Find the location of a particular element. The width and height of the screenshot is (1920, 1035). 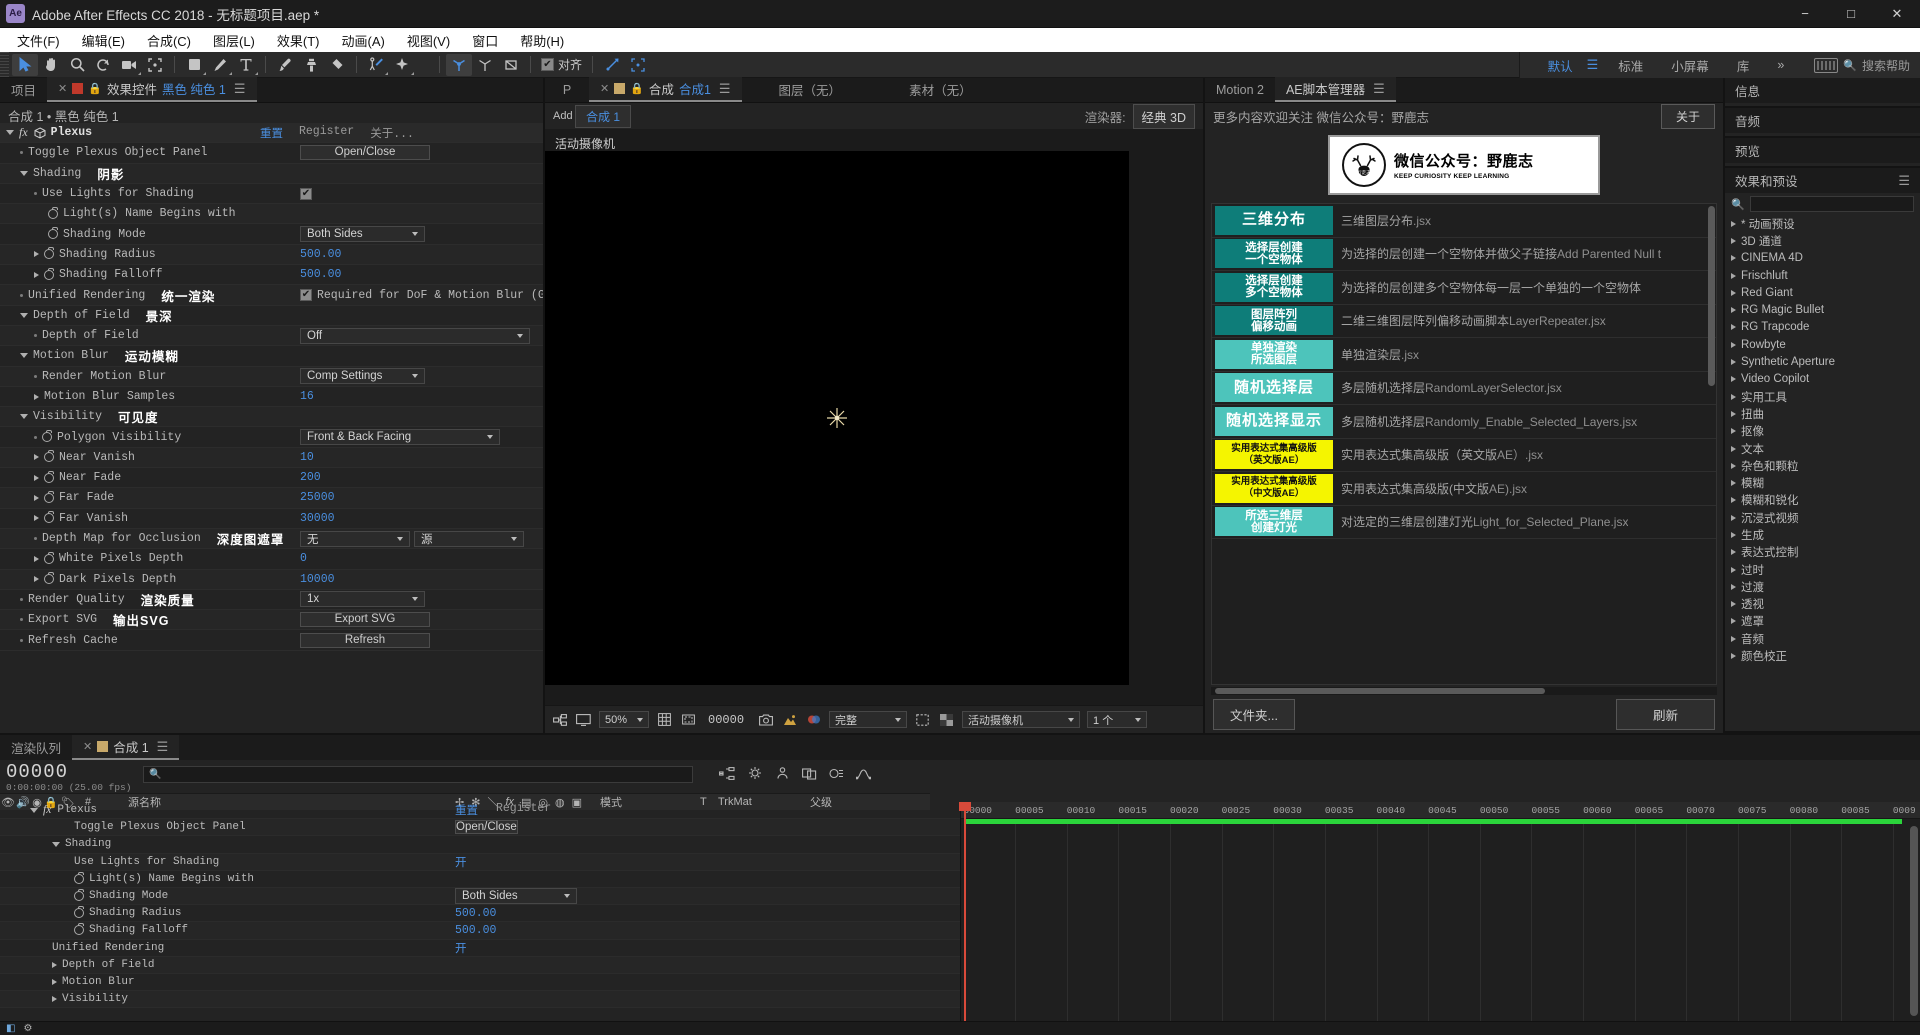

timeline-timecode: 00000 is located at coordinates (68, 772).